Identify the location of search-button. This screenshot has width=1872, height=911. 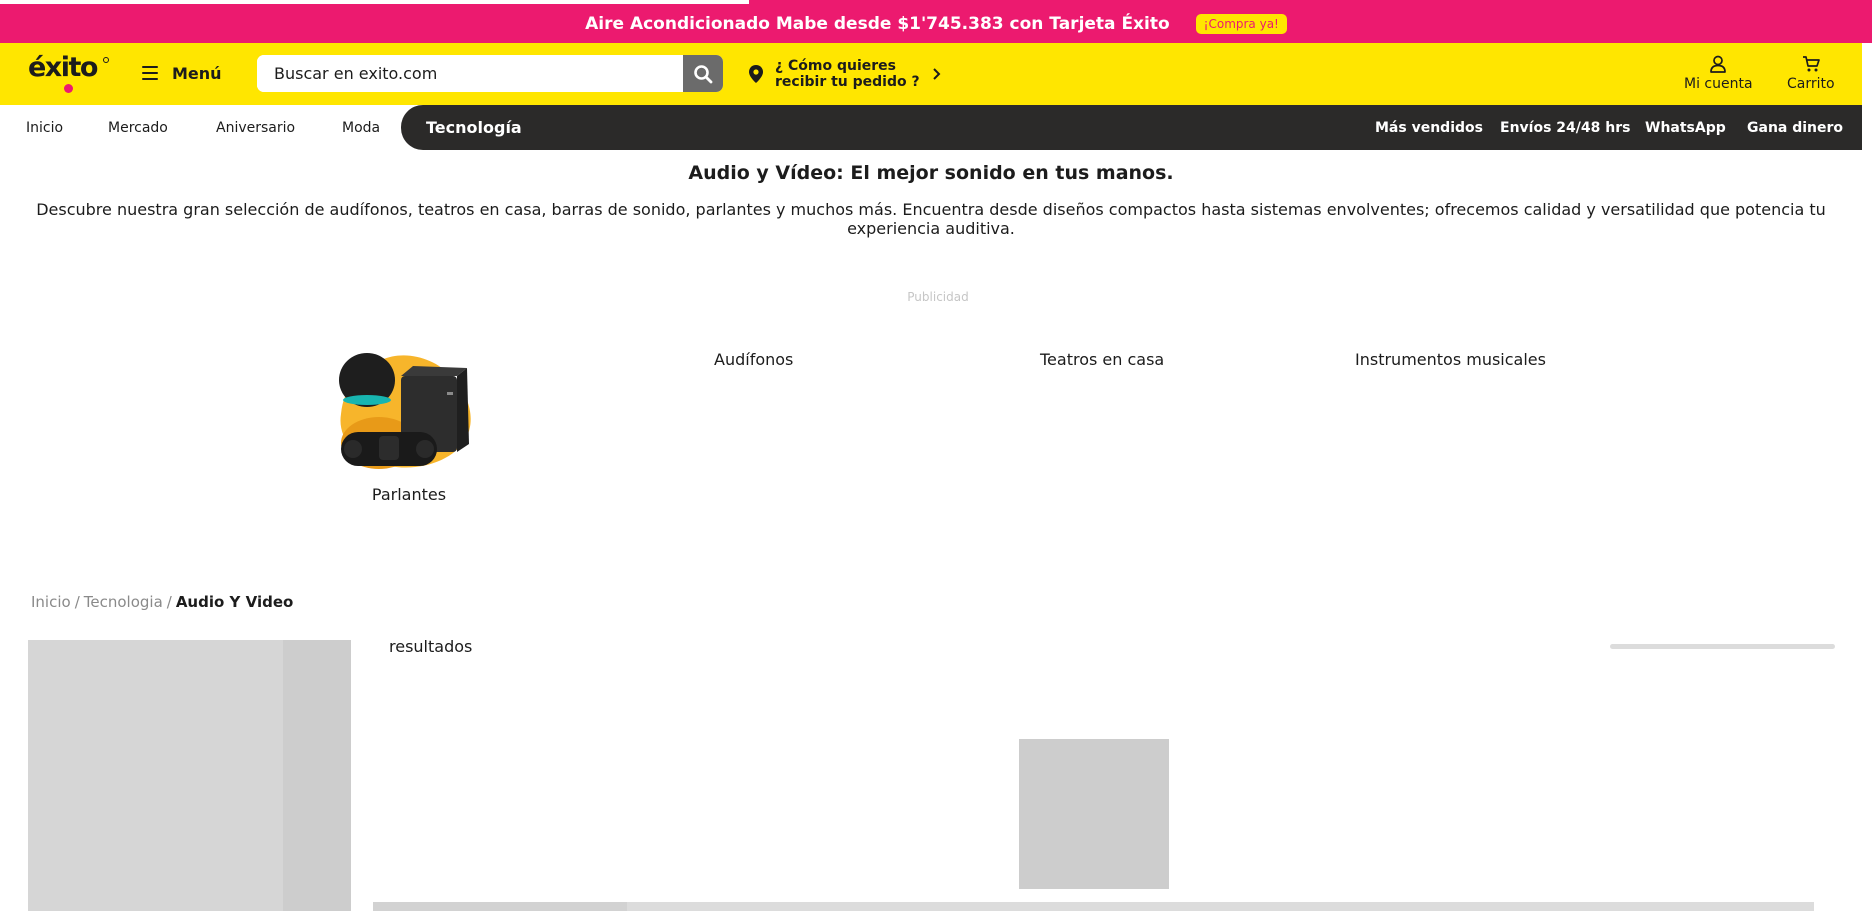
(703, 73).